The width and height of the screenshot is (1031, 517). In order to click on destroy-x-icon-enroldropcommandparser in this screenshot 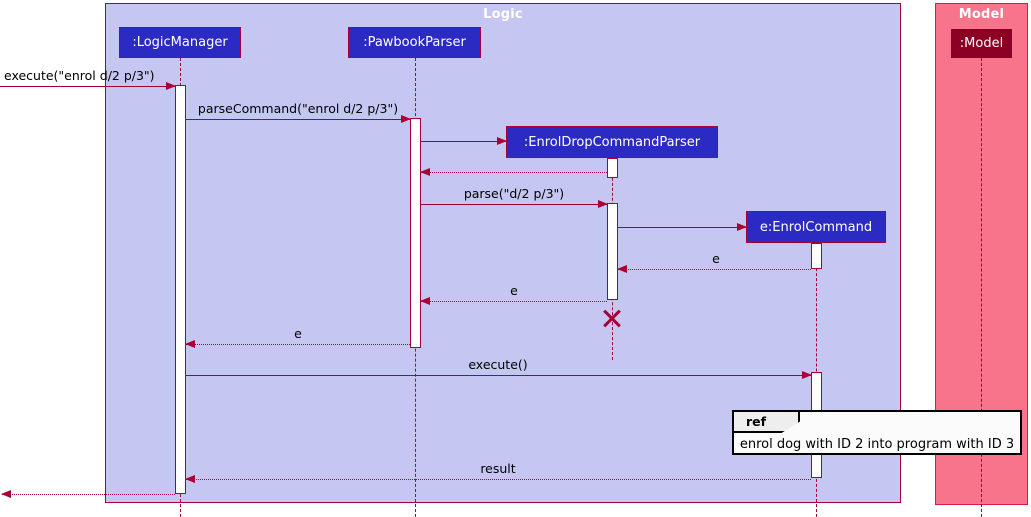, I will do `click(612, 318)`.